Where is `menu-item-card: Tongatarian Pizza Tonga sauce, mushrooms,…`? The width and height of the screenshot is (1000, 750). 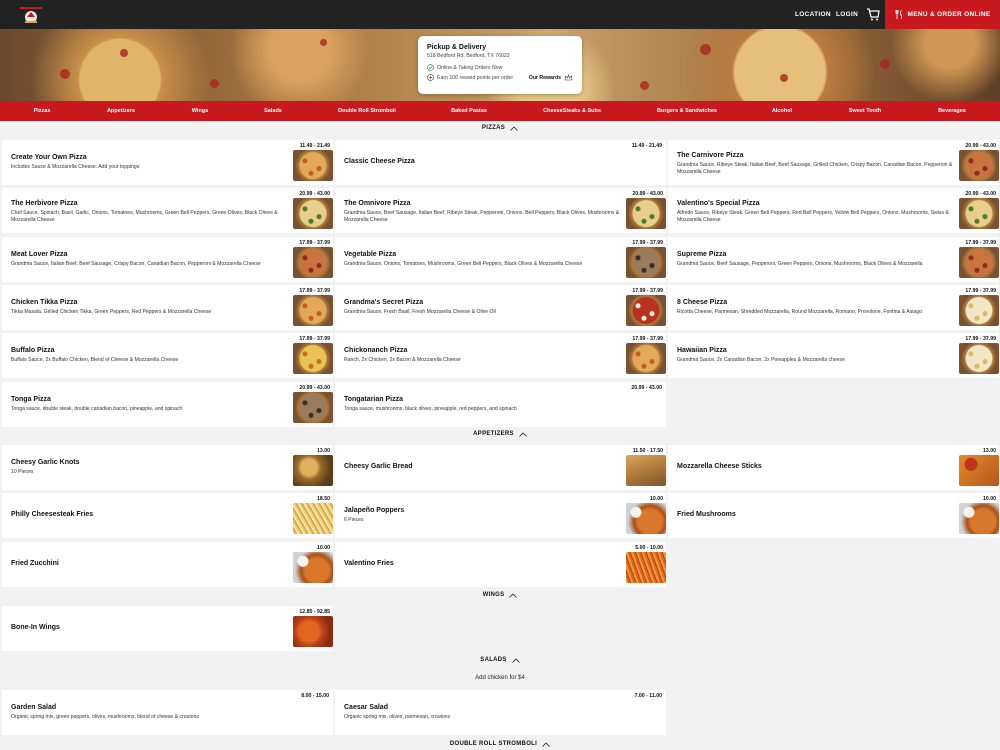
menu-item-card: Tongatarian Pizza Tonga sauce, mushrooms,… is located at coordinates (500, 404).